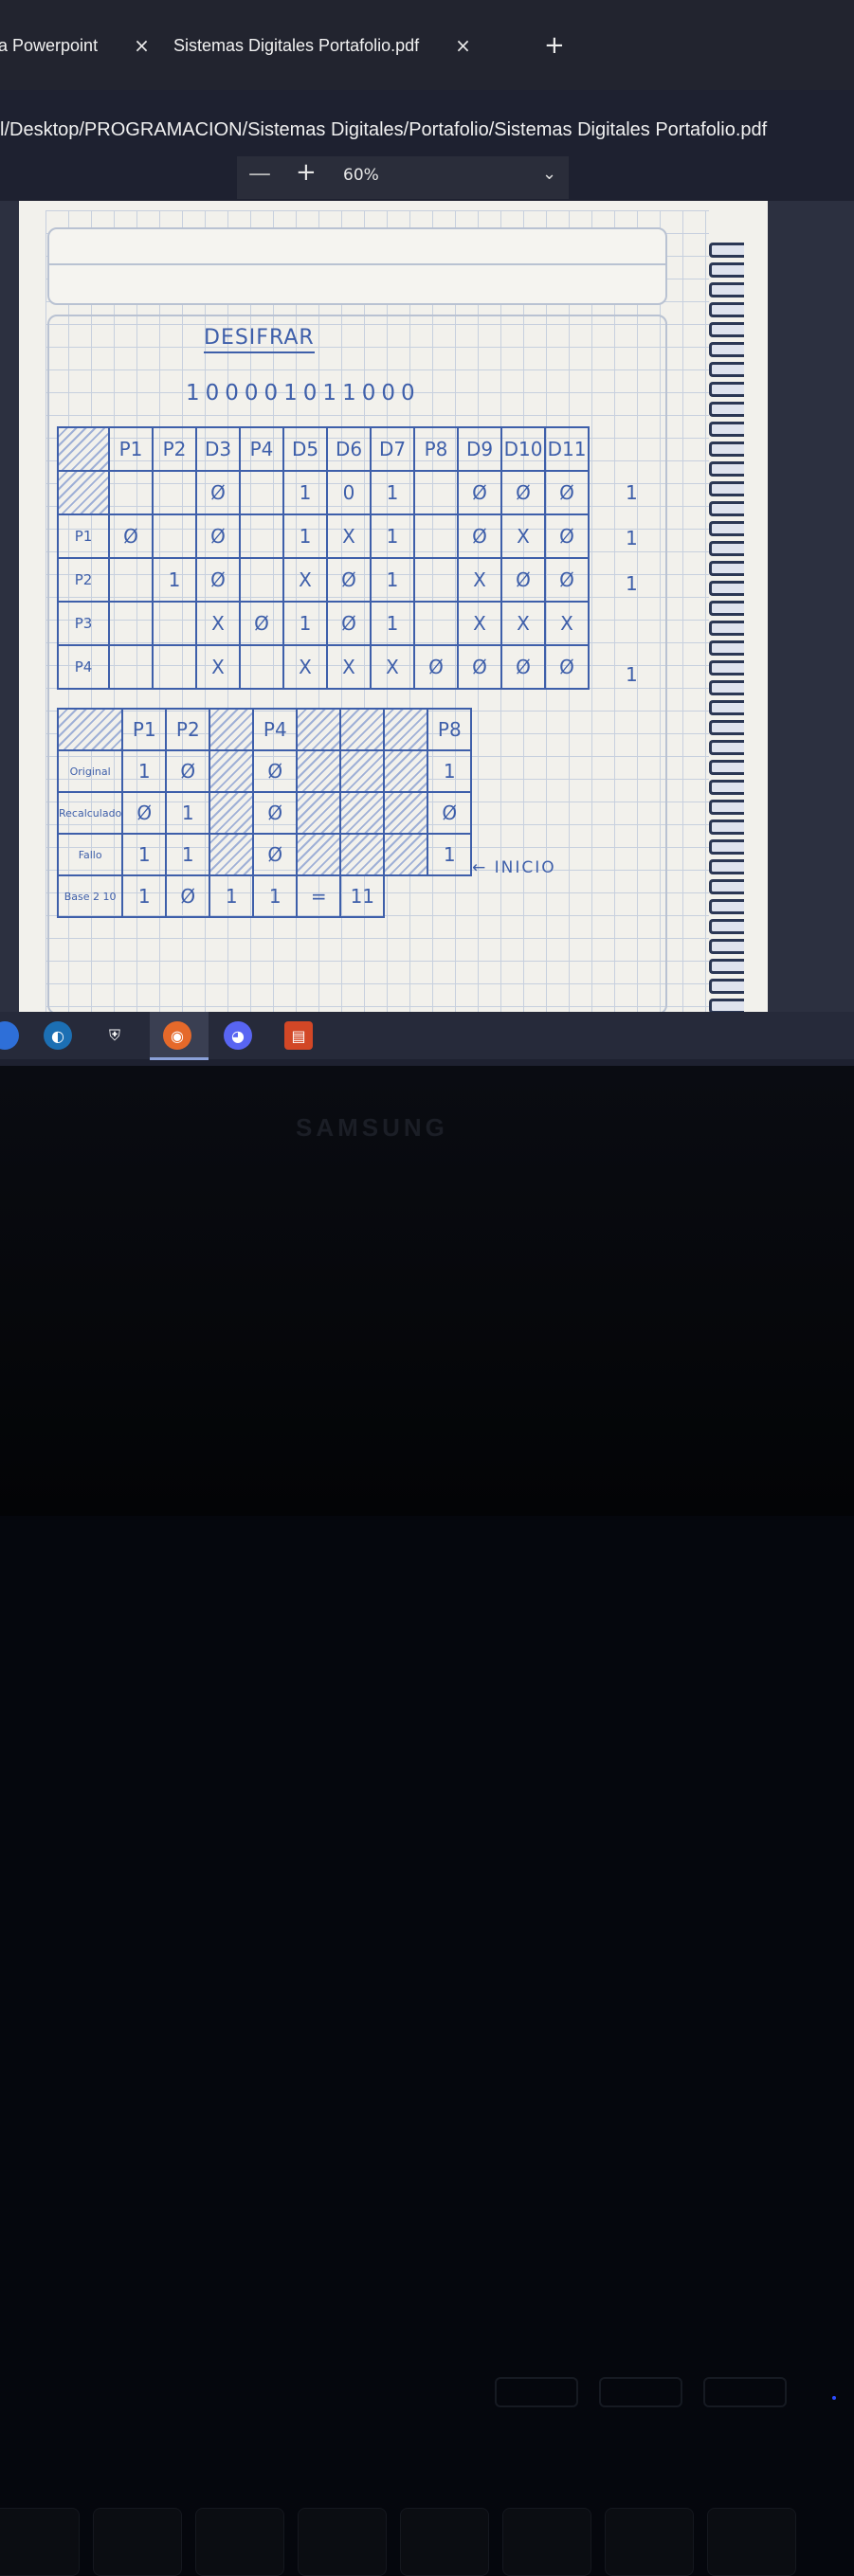  What do you see at coordinates (361, 175) in the screenshot?
I see `zoom-level: 60%` at bounding box center [361, 175].